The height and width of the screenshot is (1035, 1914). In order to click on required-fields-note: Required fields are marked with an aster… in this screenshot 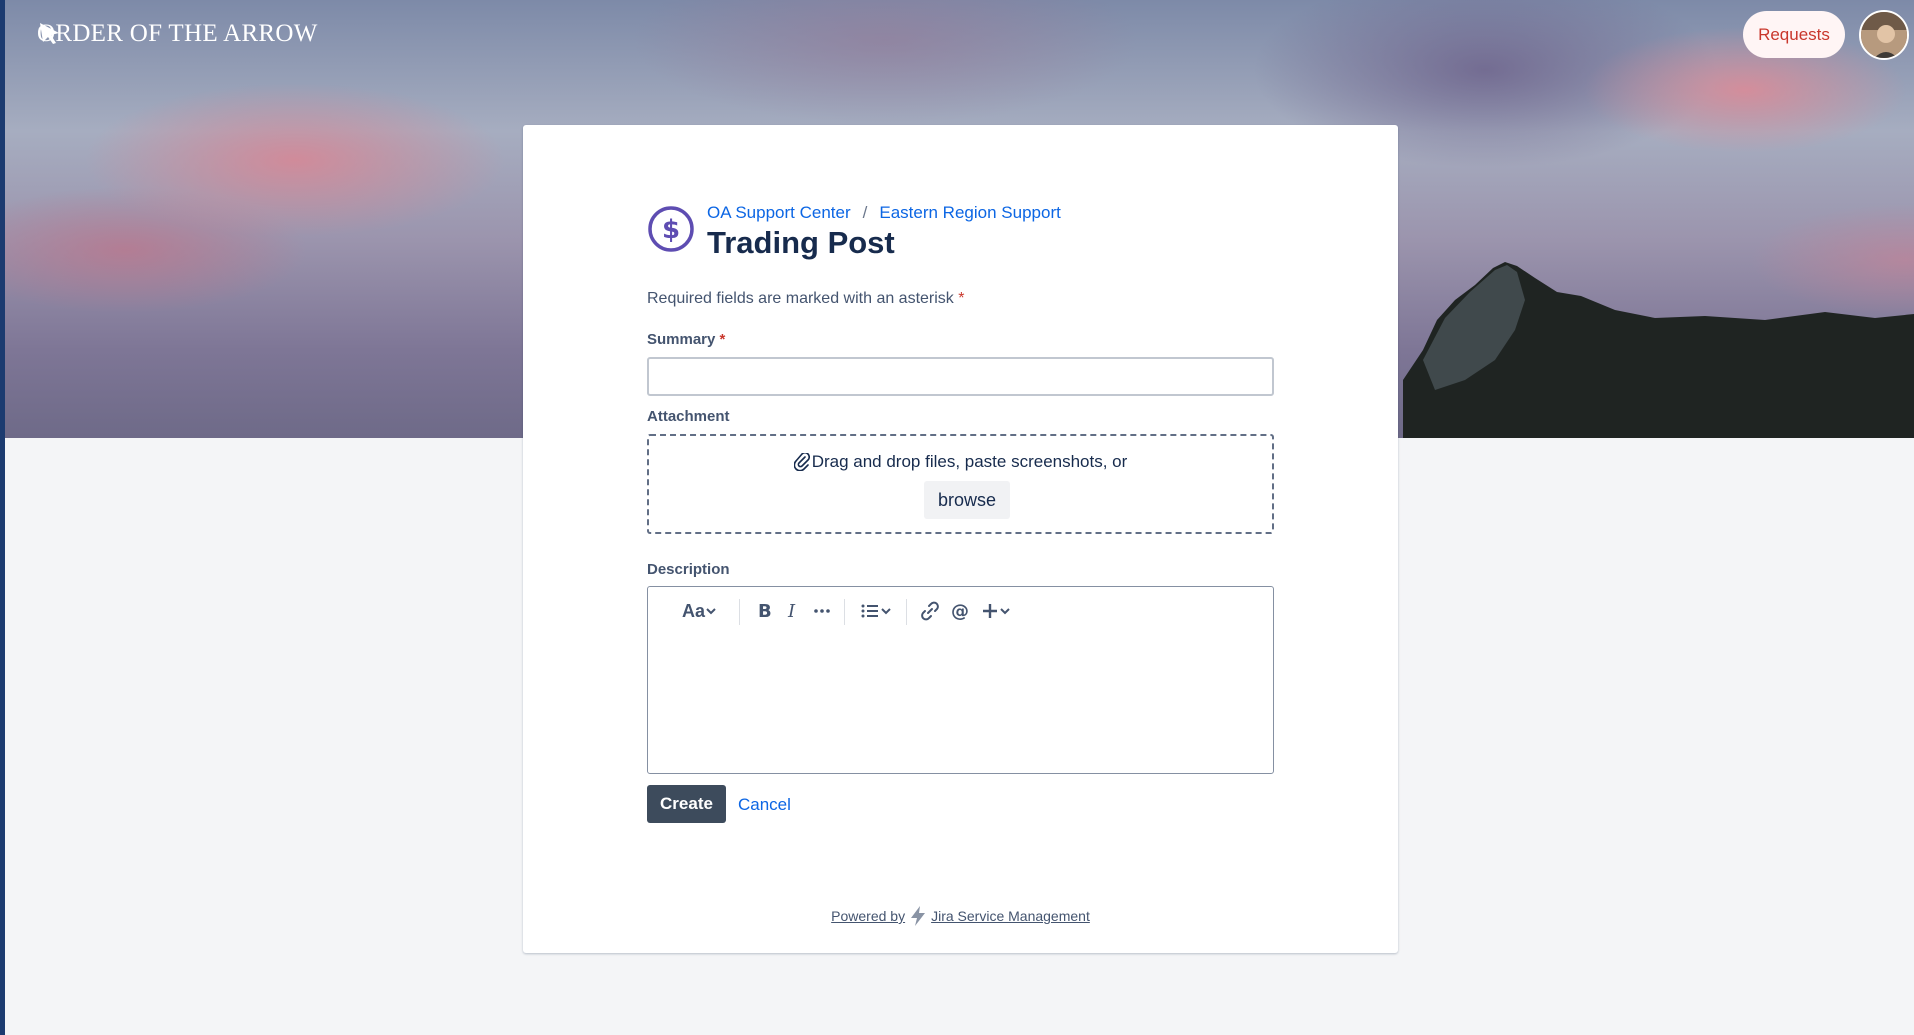, I will do `click(806, 299)`.